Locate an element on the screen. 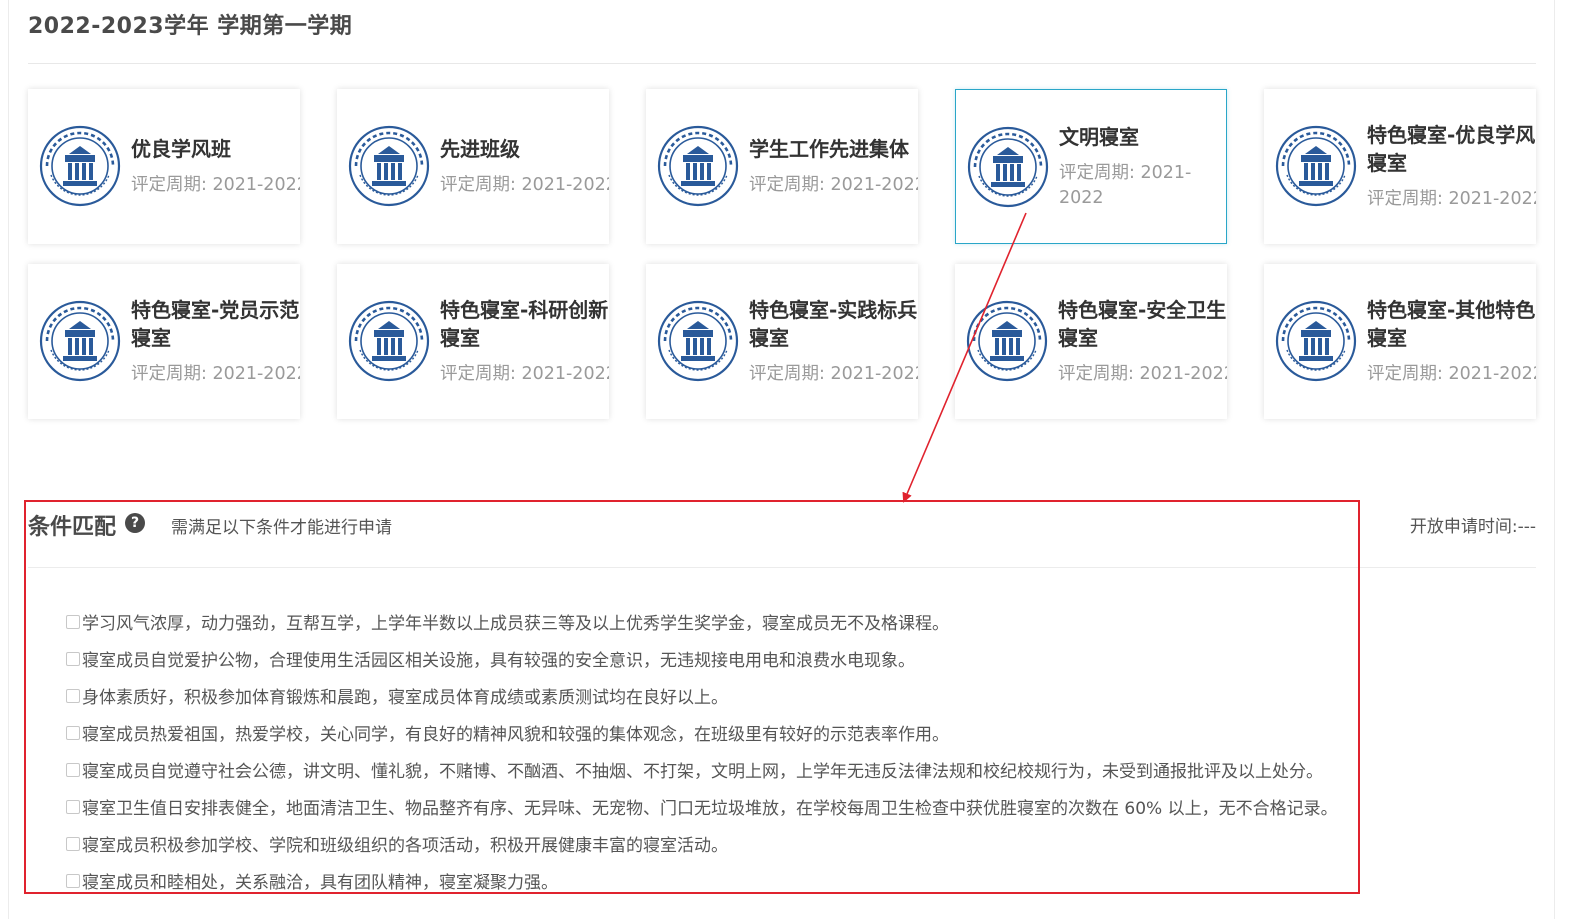  condition-text: 身体素质好，积极参加体育锻炼和晨跑，寝室成员体育成绩或素质测试均在良好以上。 is located at coordinates (405, 698).